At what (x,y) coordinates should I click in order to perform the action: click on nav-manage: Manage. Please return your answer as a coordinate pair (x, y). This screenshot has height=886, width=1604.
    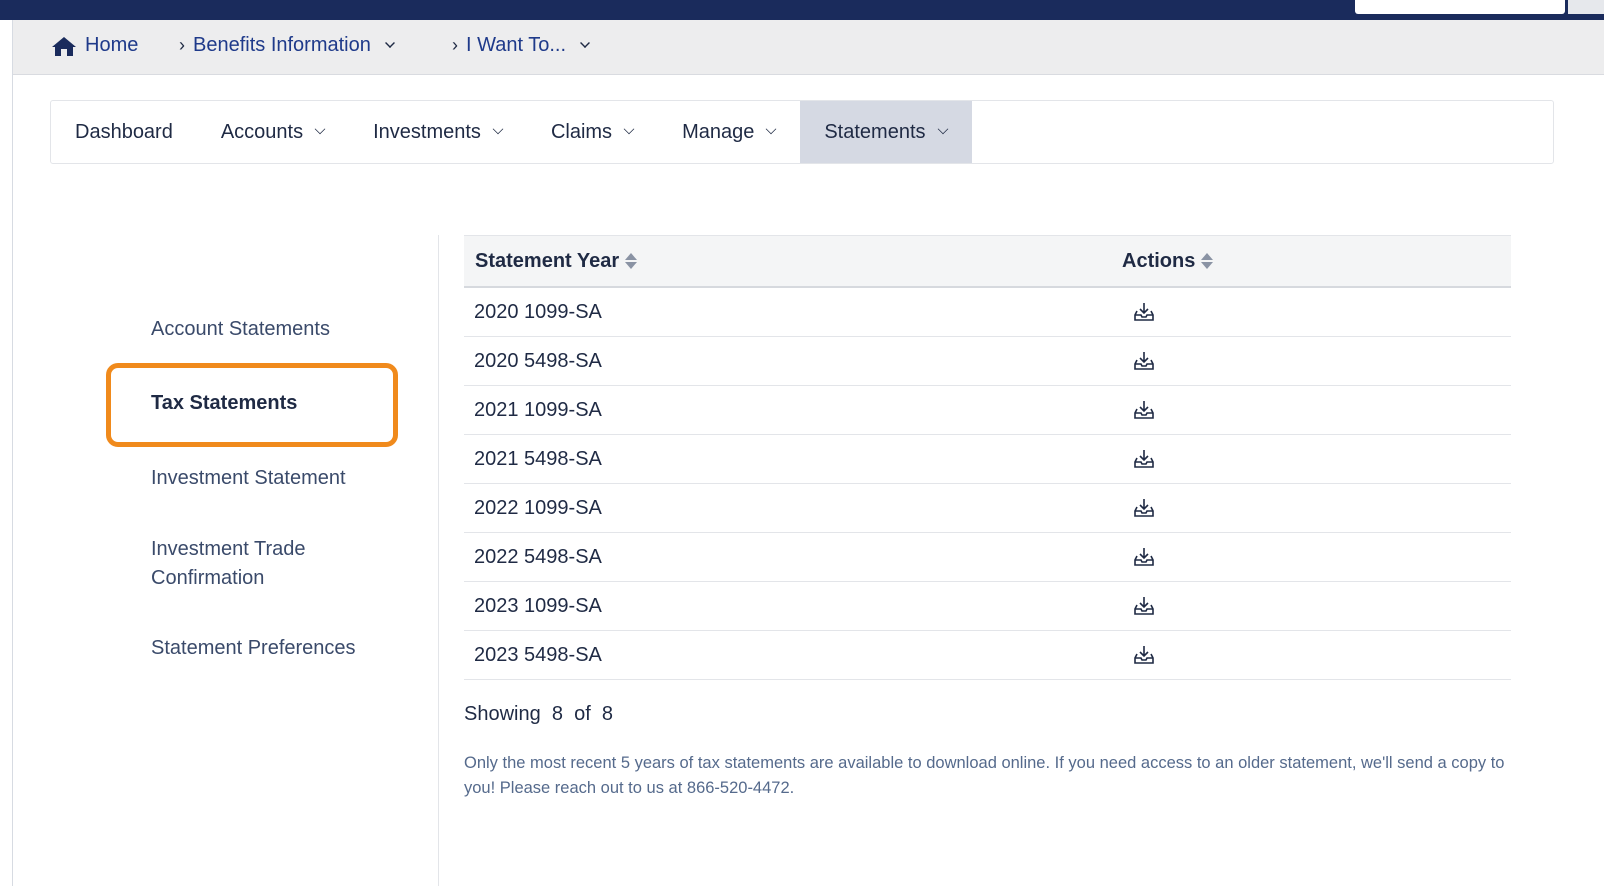
    Looking at the image, I should click on (729, 132).